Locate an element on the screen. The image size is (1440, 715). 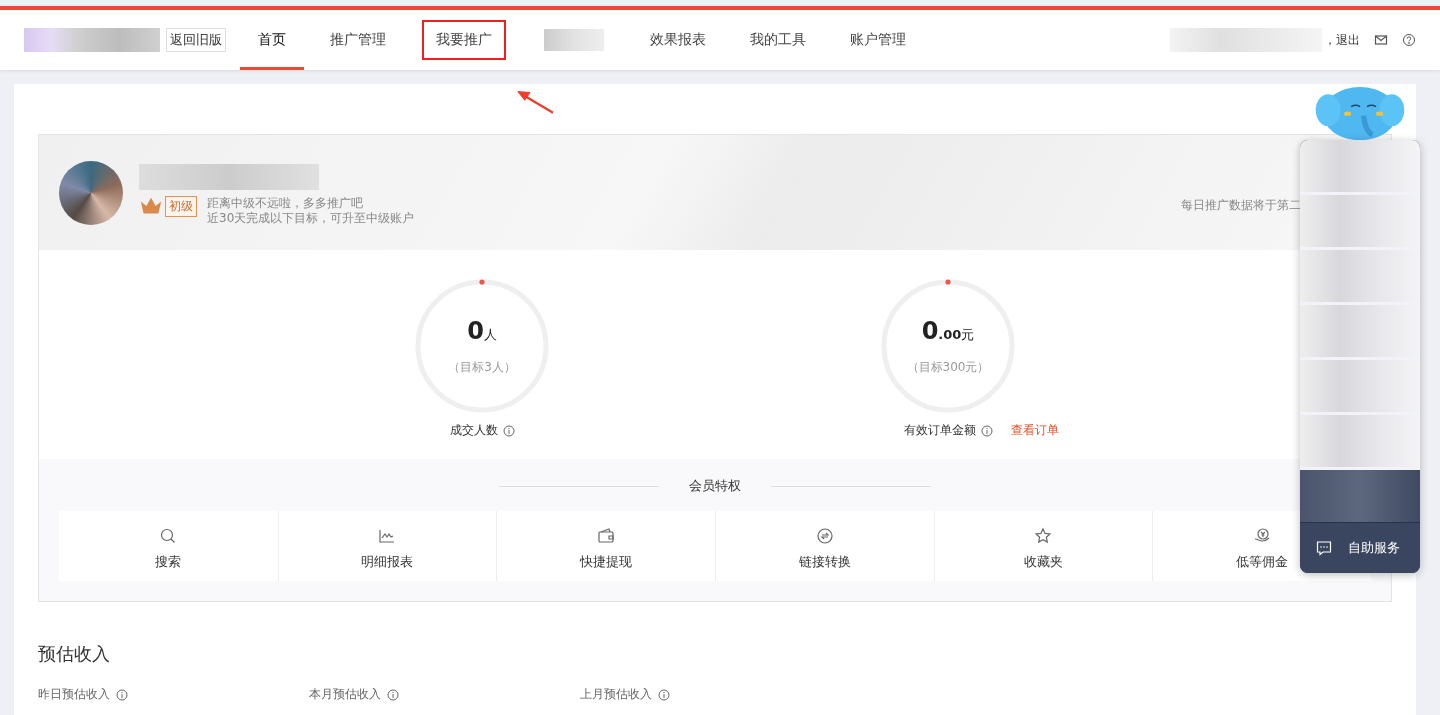
mail-icon is located at coordinates (1381, 40).